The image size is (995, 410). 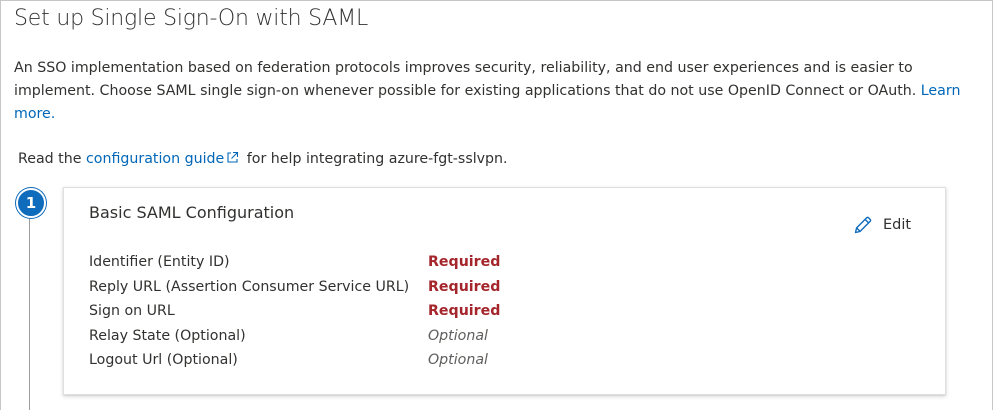 I want to click on edit-label: Edit, so click(x=897, y=225).